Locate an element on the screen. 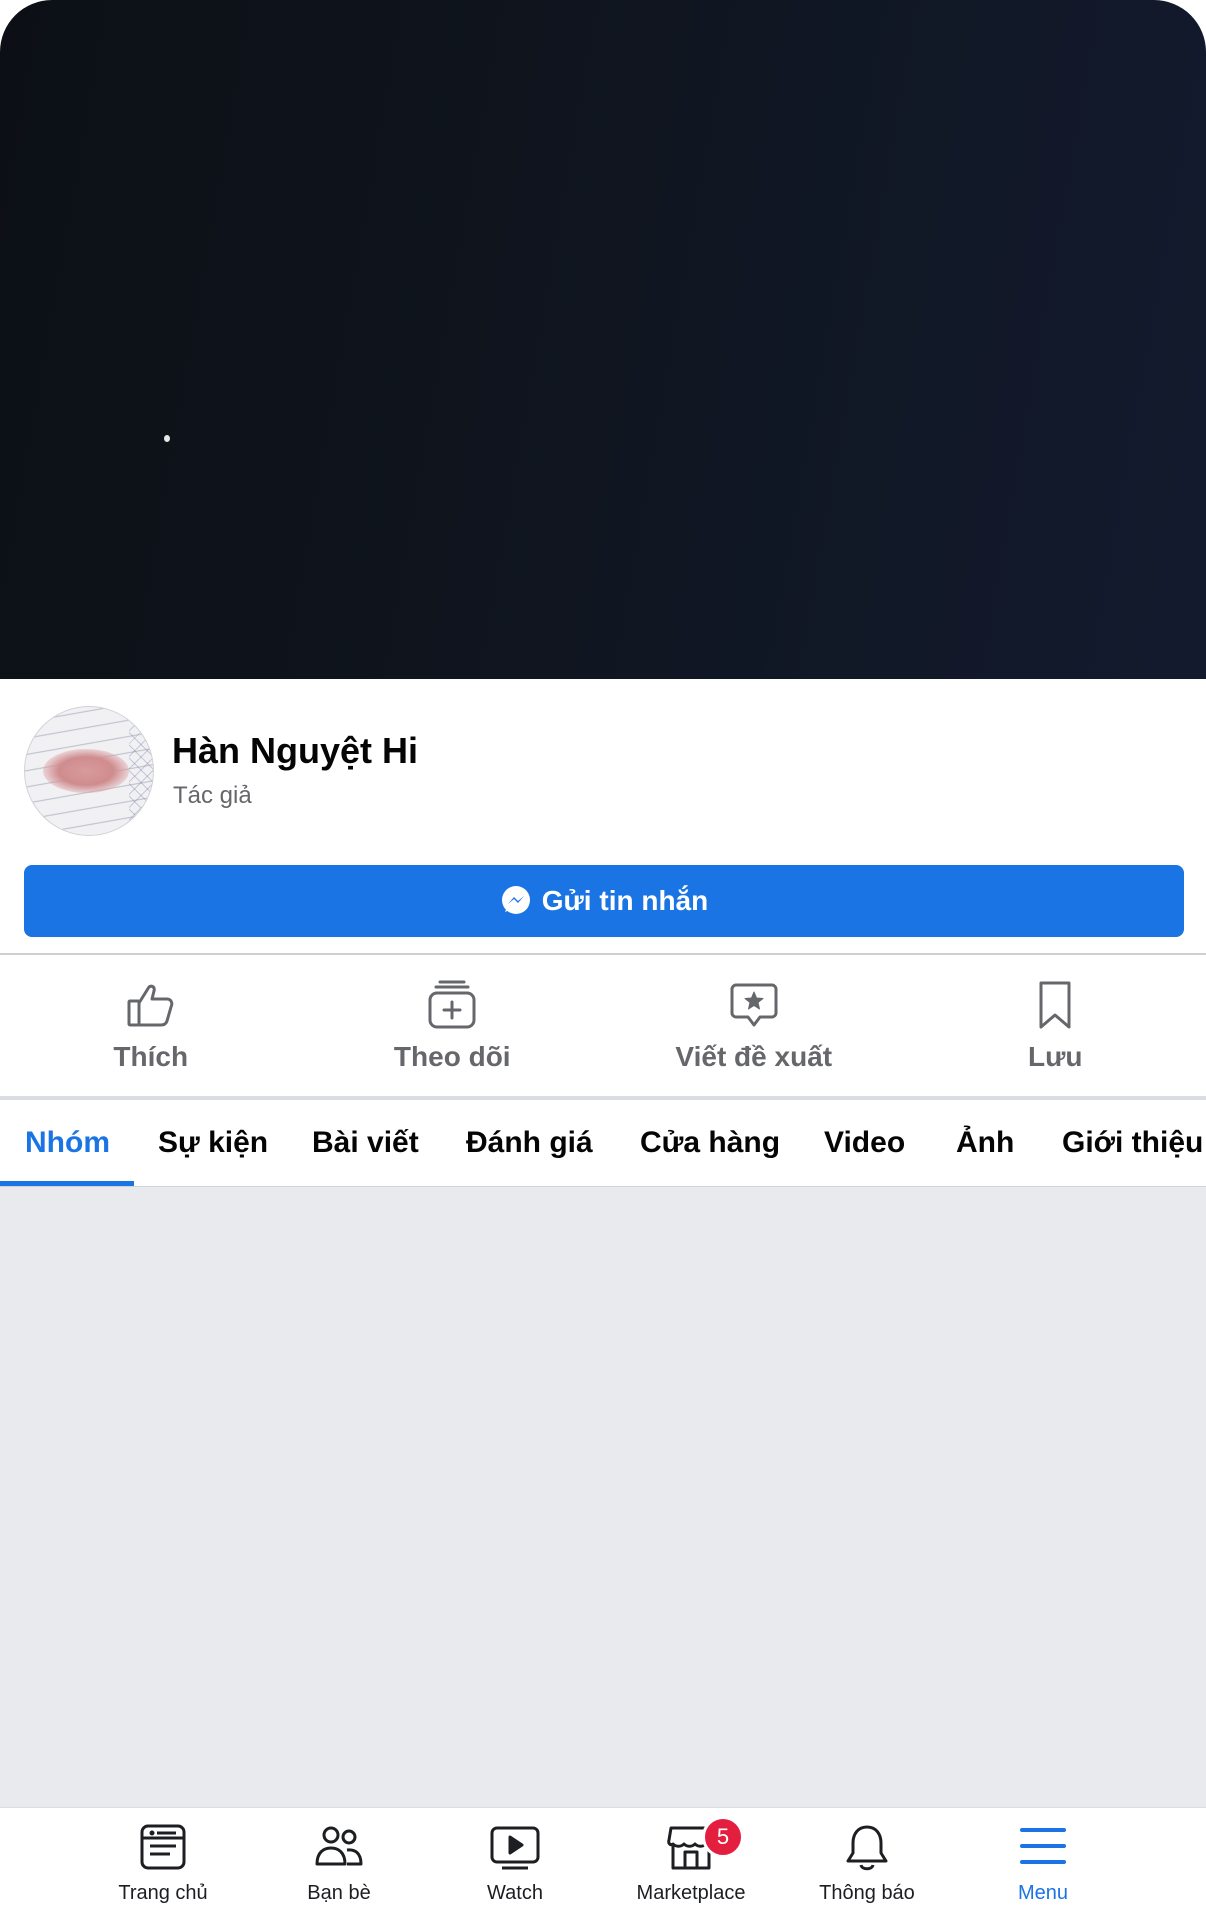 This screenshot has width=1206, height=1909. messenger-icon is located at coordinates (516, 901).